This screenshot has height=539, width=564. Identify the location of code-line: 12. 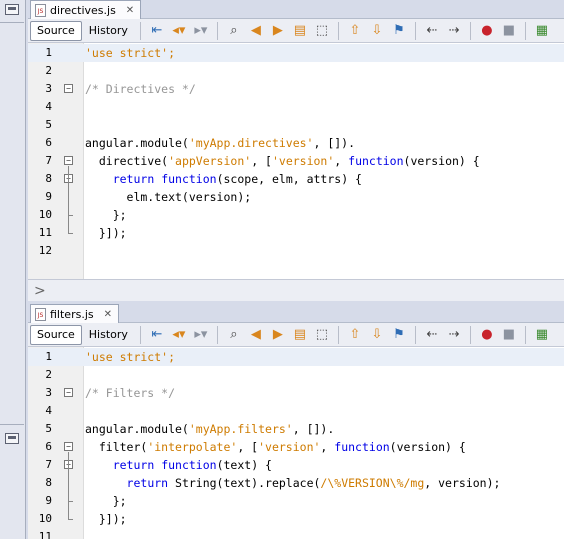
(296, 251).